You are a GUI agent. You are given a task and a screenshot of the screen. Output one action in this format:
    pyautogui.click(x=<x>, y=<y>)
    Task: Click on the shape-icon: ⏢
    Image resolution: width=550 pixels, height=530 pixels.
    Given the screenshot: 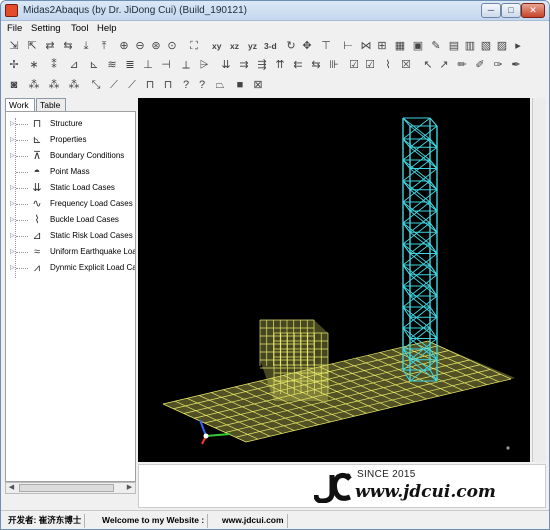 What is the action you would take?
    pyautogui.click(x=220, y=85)
    